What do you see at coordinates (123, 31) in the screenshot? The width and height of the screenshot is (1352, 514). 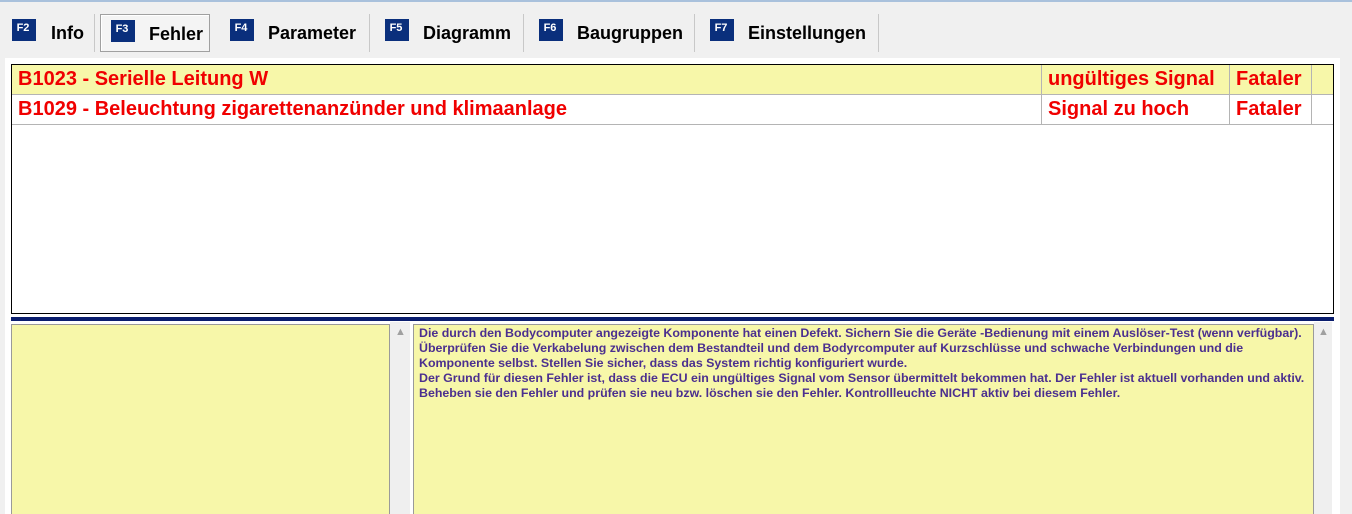 I see `f3-key-badge: F3` at bounding box center [123, 31].